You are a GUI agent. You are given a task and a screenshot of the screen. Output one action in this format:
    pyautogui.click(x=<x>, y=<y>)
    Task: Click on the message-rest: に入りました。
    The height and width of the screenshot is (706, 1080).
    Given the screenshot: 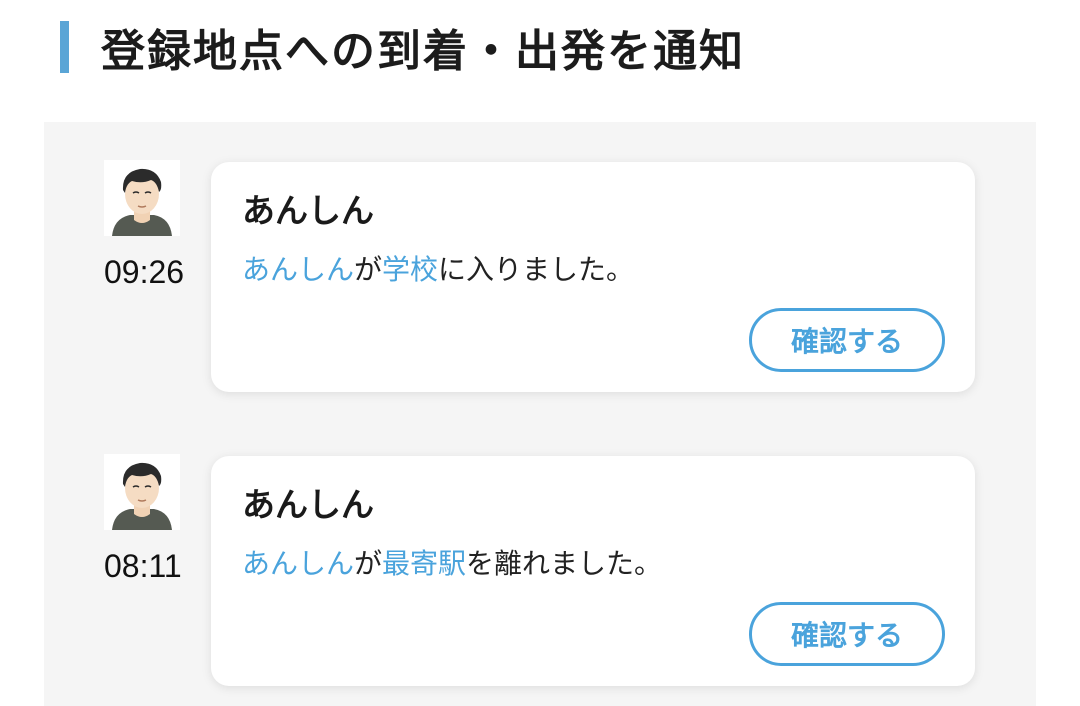 What is the action you would take?
    pyautogui.click(x=536, y=269)
    